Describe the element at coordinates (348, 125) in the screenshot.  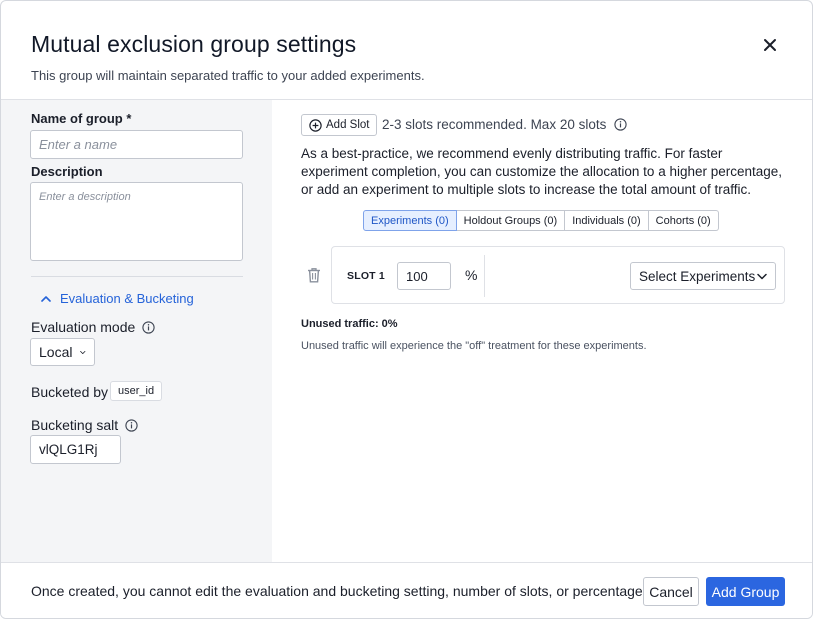
I see `add-slot-label: Add Slot` at that location.